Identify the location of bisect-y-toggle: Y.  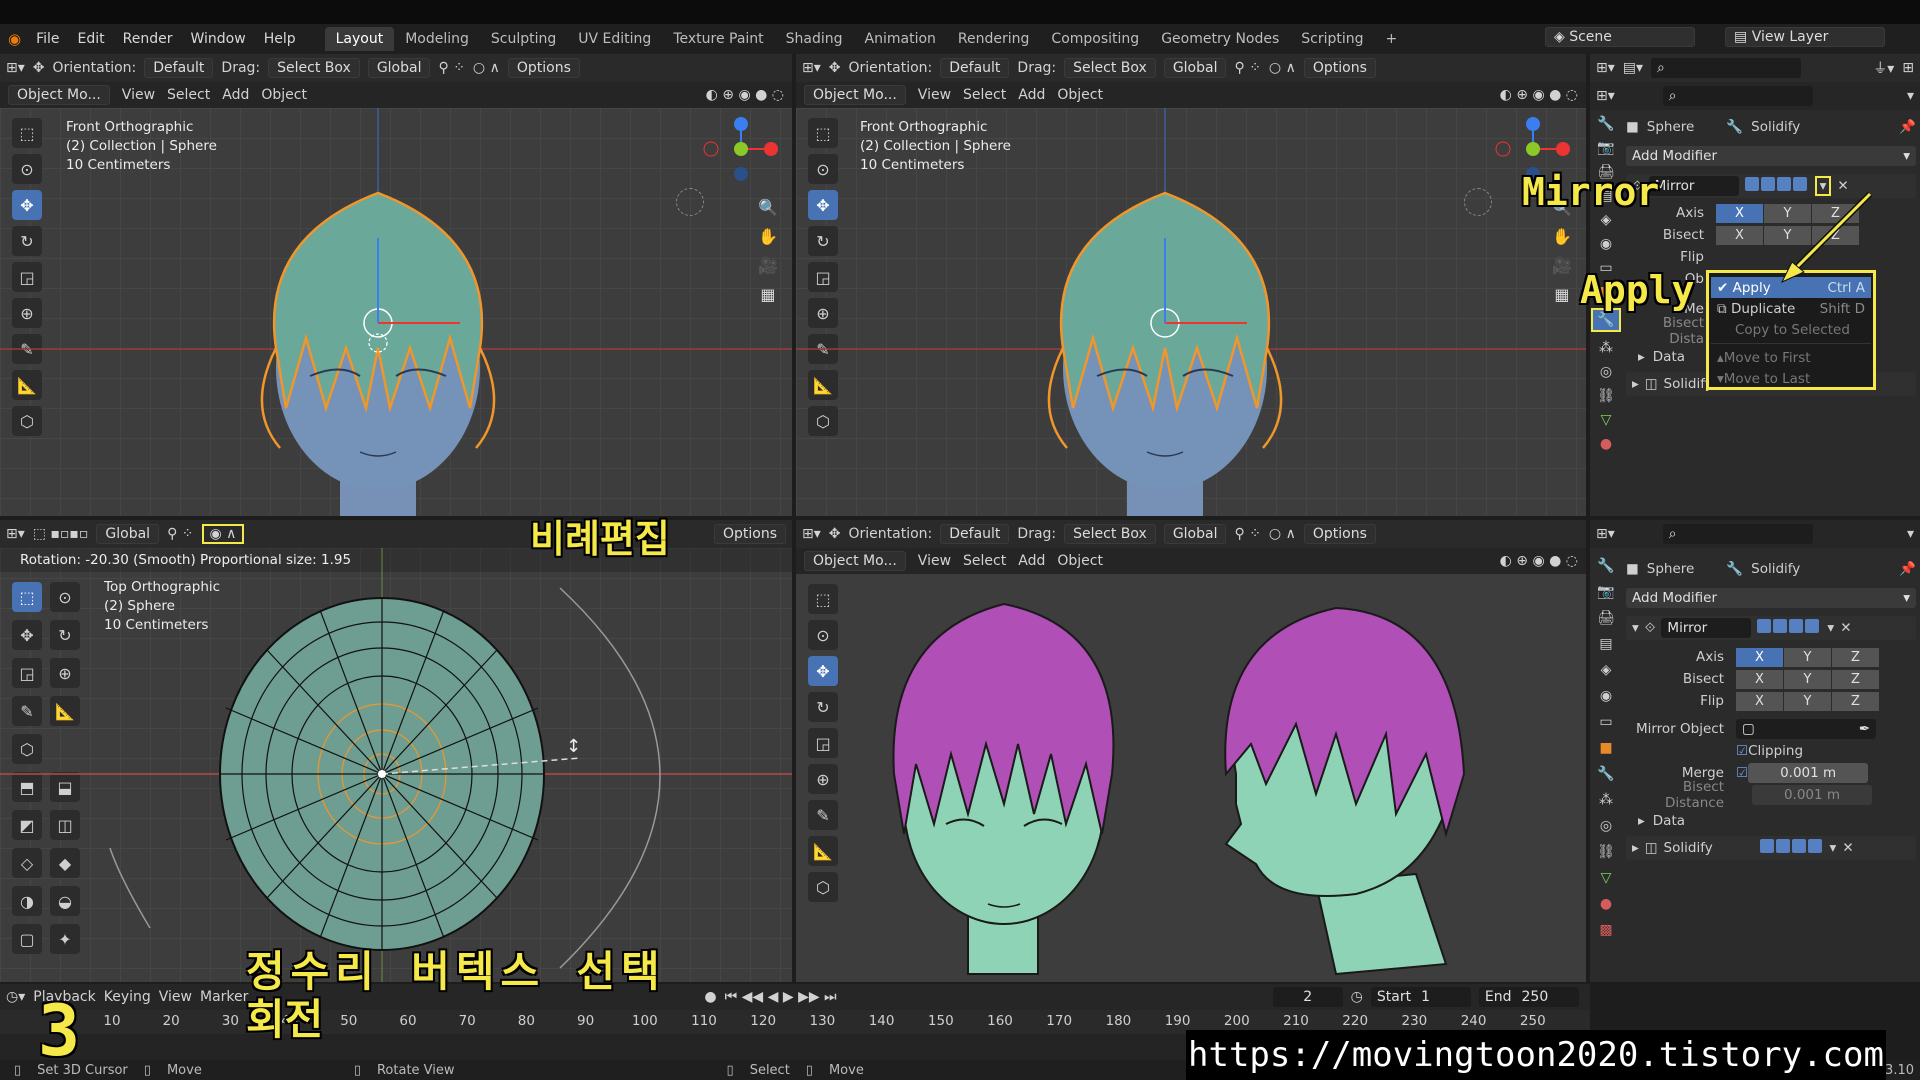
(1808, 679).